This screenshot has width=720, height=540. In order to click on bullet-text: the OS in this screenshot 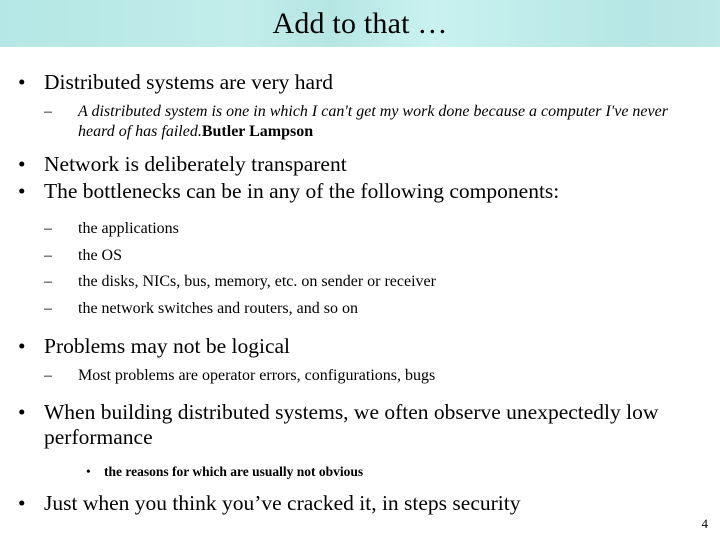, I will do `click(100, 255)`.